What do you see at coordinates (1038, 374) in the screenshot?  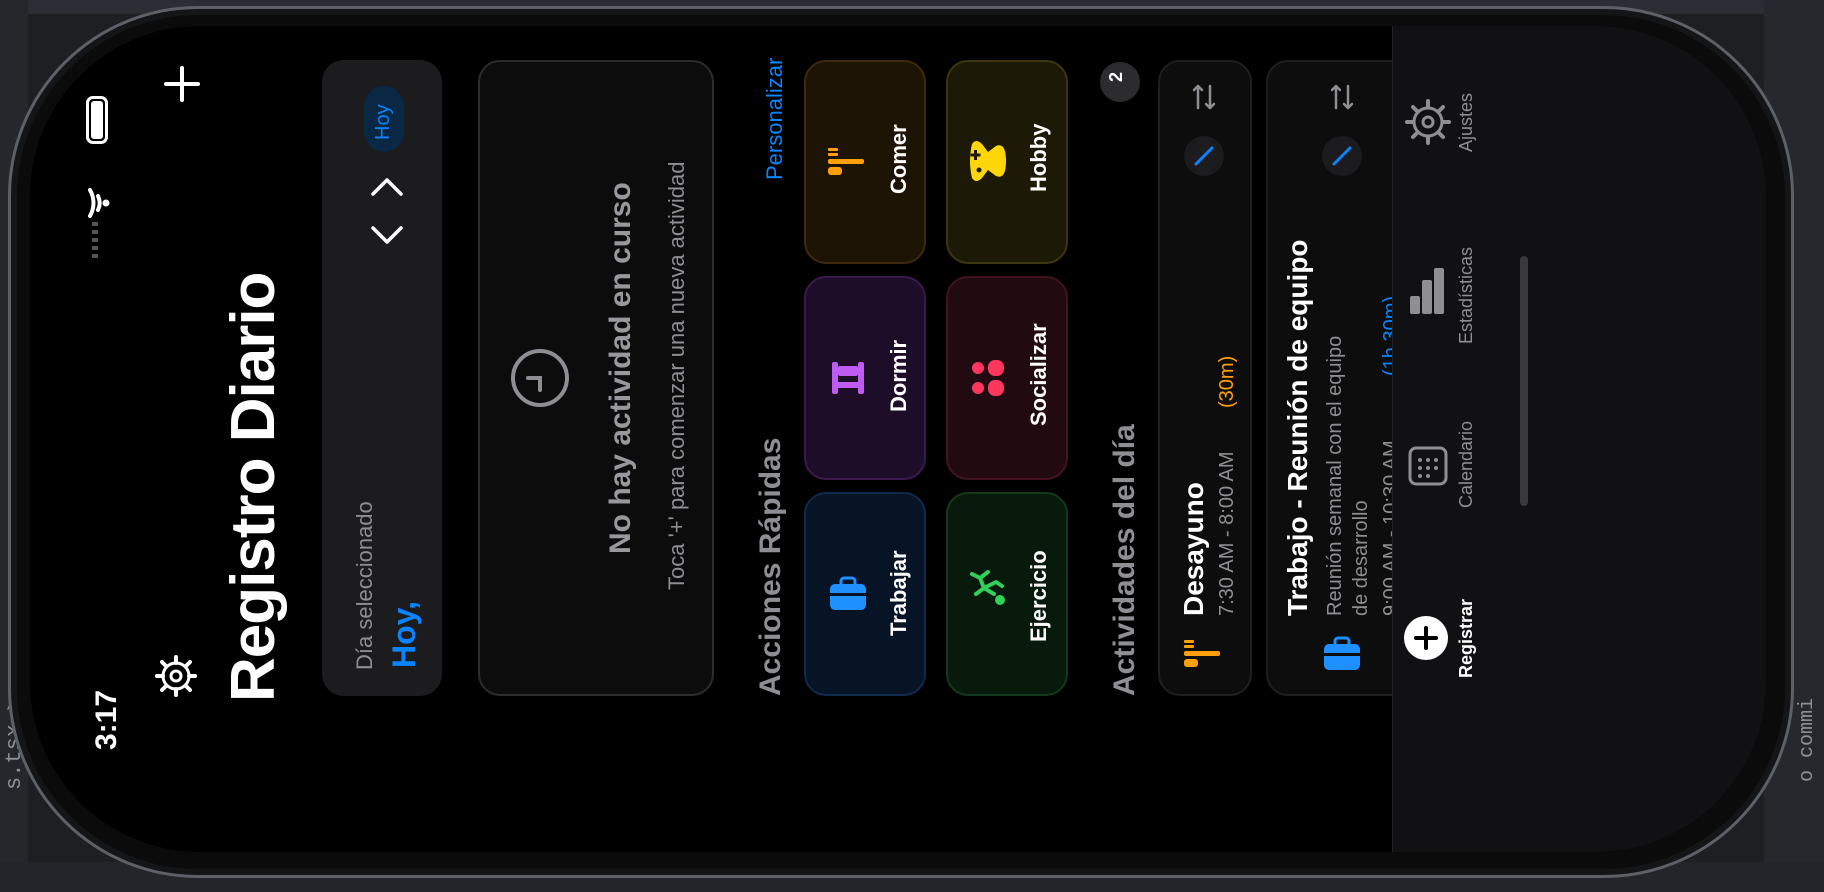 I see `quick-action-socializar-label: Socializar` at bounding box center [1038, 374].